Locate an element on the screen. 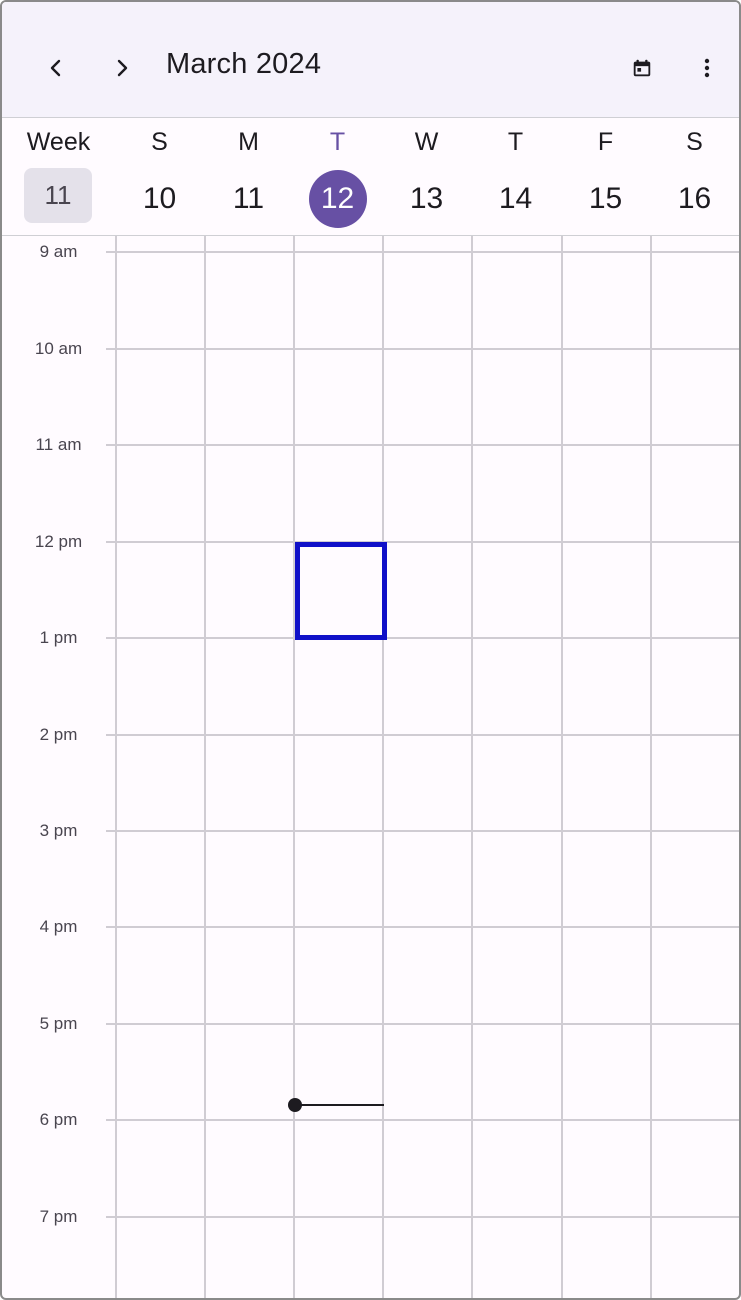 The width and height of the screenshot is (741, 1300). calendar-today-icon is located at coordinates (642, 68).